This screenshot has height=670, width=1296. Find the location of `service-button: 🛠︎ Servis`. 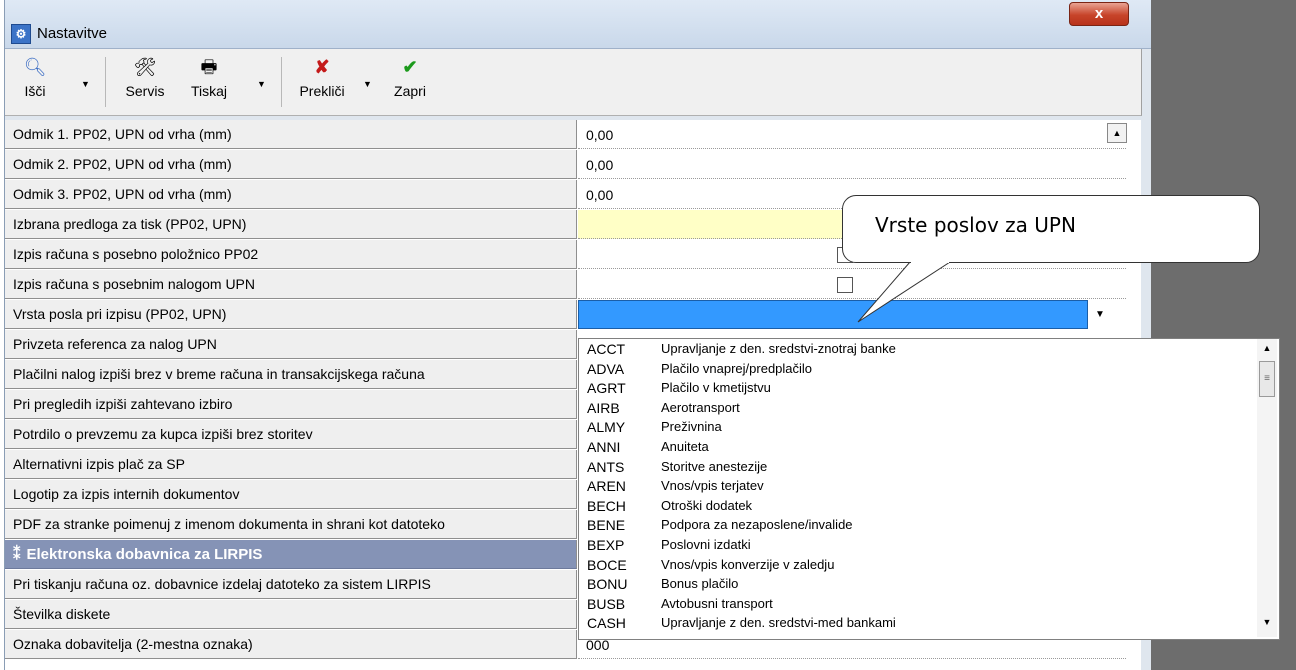

service-button: 🛠︎ Servis is located at coordinates (145, 77).